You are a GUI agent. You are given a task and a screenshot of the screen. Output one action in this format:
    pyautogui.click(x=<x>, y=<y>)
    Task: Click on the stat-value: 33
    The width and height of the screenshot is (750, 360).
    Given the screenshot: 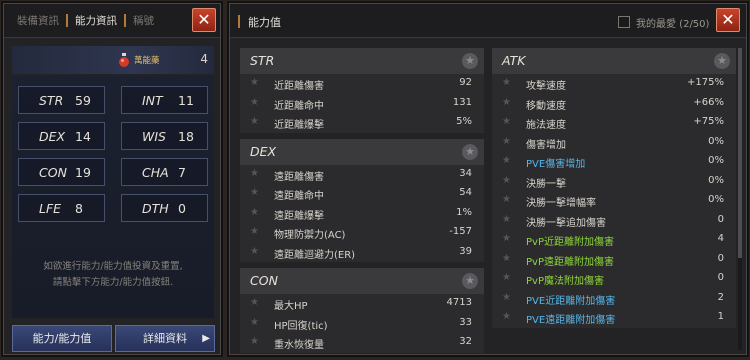 What is the action you would take?
    pyautogui.click(x=465, y=322)
    